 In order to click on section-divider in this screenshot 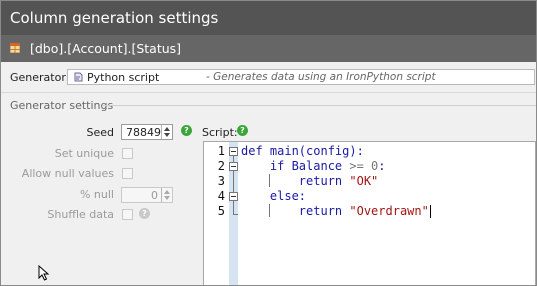, I will do `click(319, 105)`.